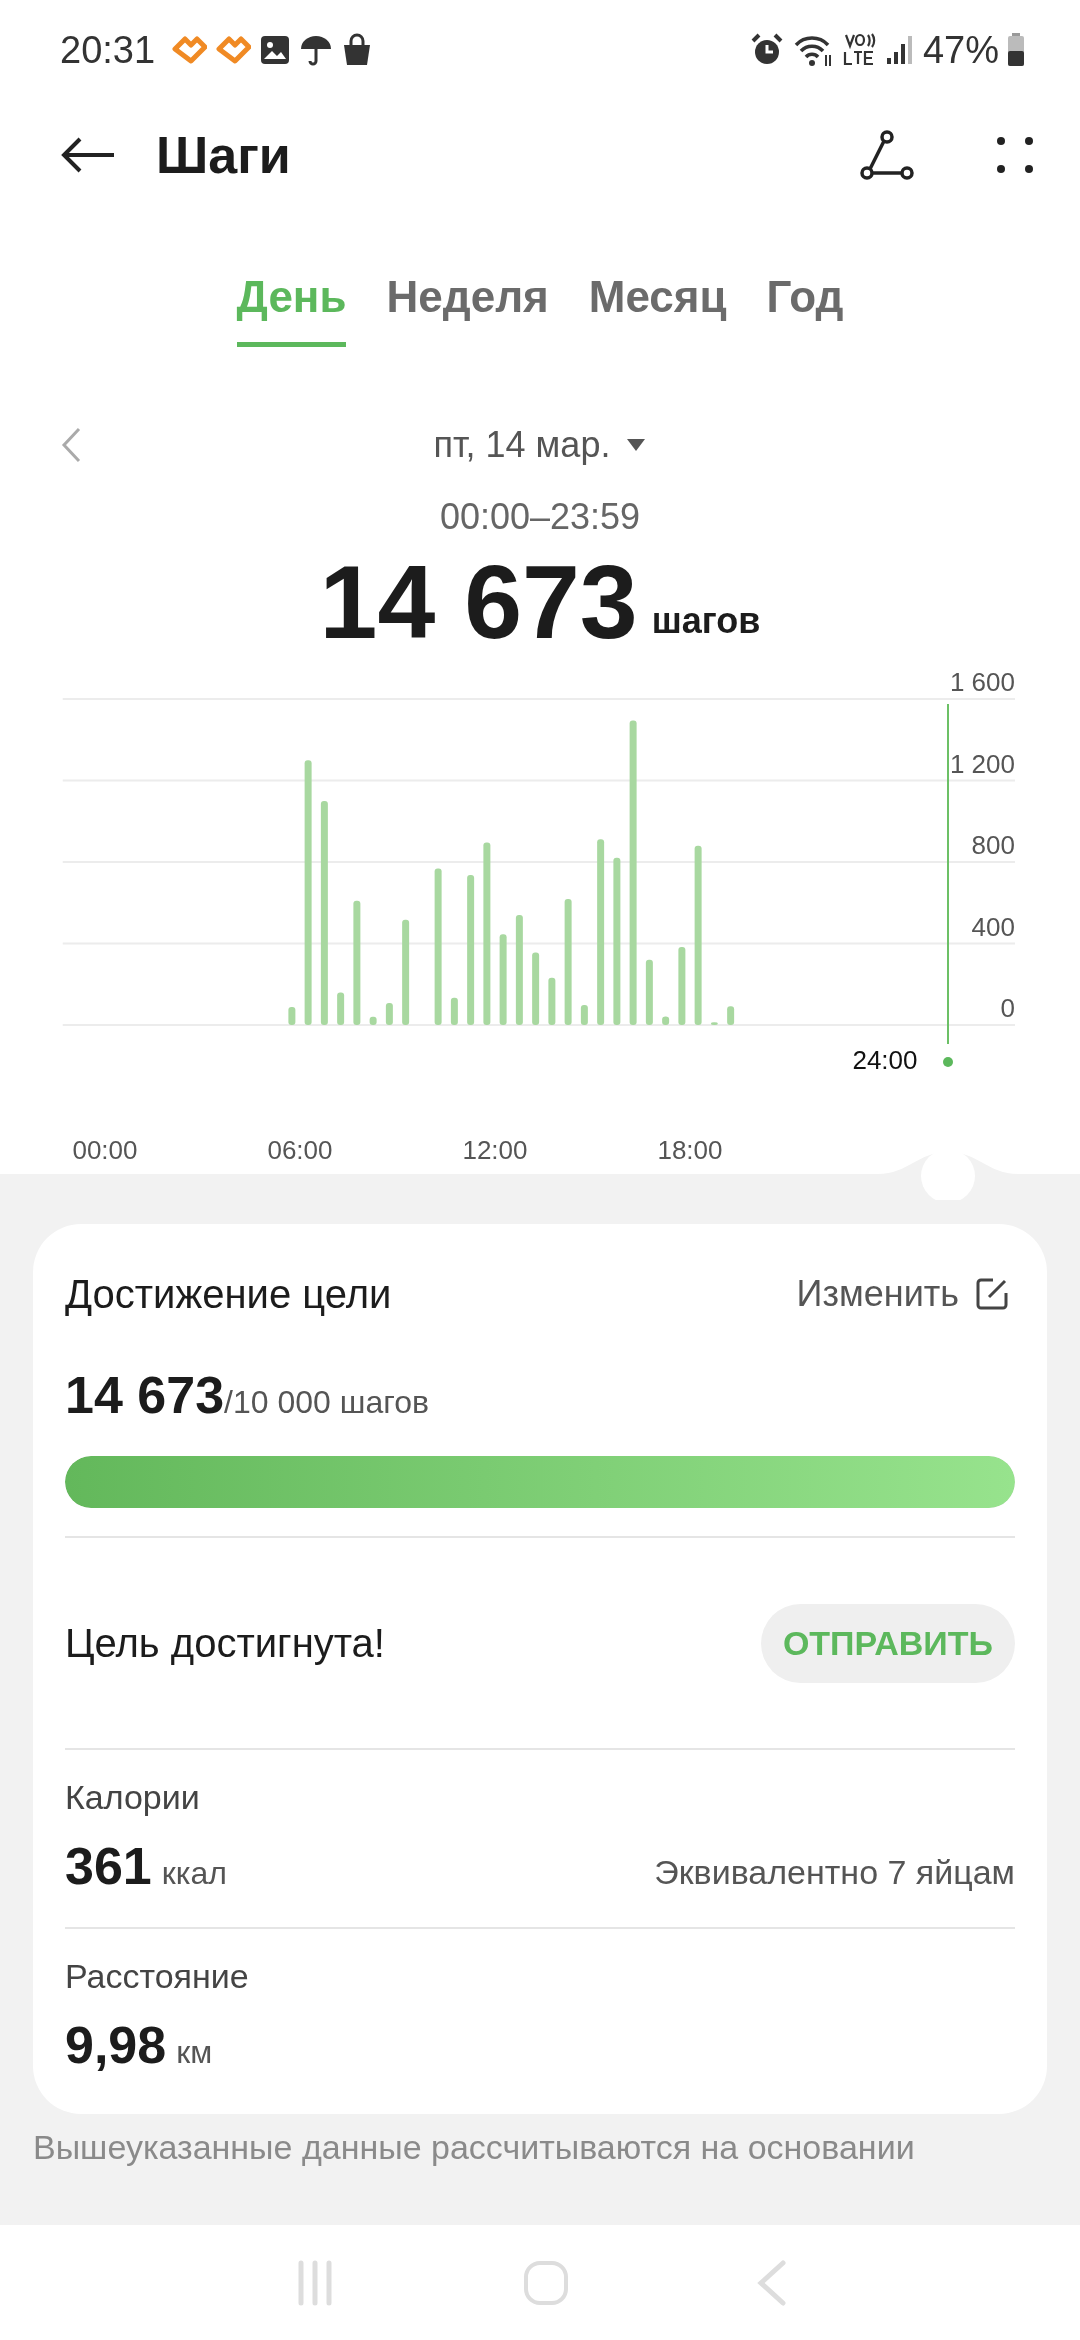 This screenshot has width=1080, height=2340. Describe the element at coordinates (706, 621) in the screenshot. I see `step-unit: шагов` at that location.